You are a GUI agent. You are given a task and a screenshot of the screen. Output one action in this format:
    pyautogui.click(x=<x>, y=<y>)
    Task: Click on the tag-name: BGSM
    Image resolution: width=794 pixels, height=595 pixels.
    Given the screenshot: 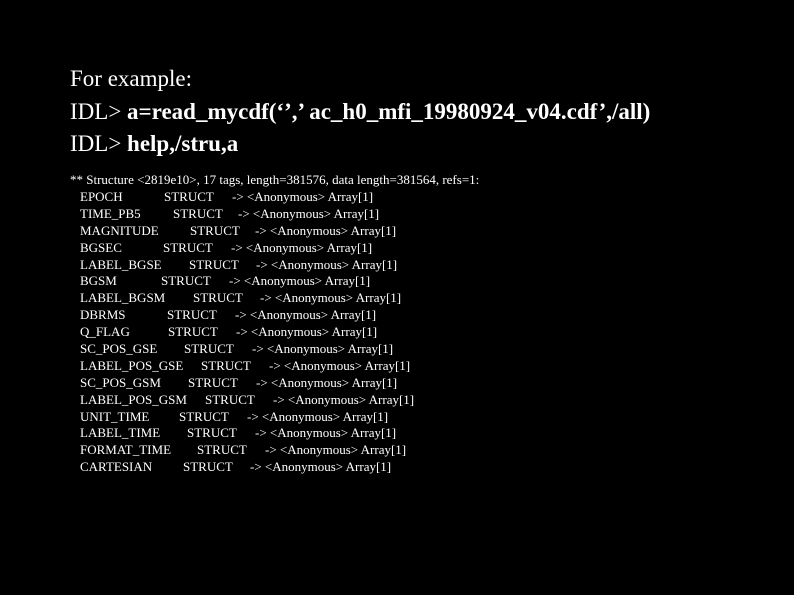 What is the action you would take?
    pyautogui.click(x=98, y=281)
    